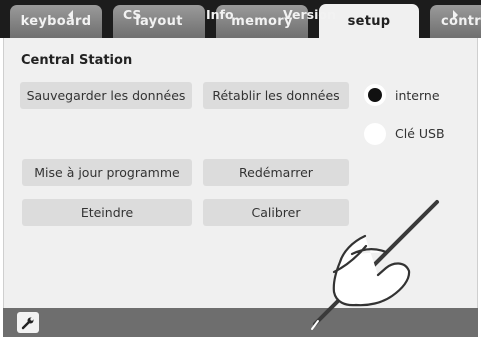  What do you see at coordinates (375, 265) in the screenshot?
I see `hand-with-stylus-icon` at bounding box center [375, 265].